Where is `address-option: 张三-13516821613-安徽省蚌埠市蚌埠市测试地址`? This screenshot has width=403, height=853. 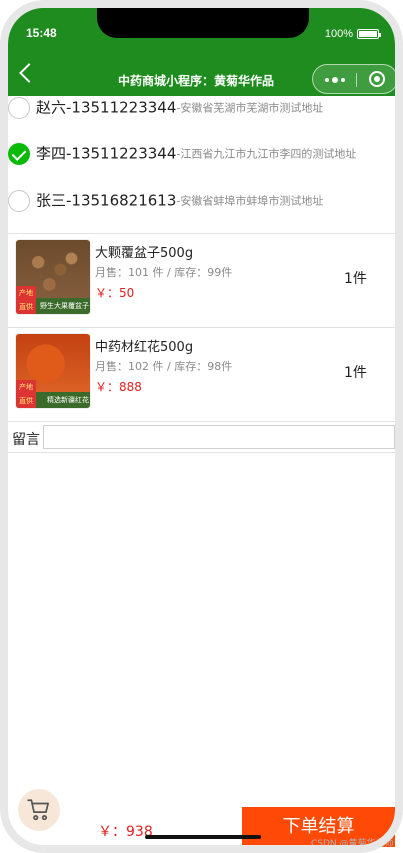 address-option: 张三-13516821613-安徽省蚌埠市蚌埠市测试地址 is located at coordinates (201, 201).